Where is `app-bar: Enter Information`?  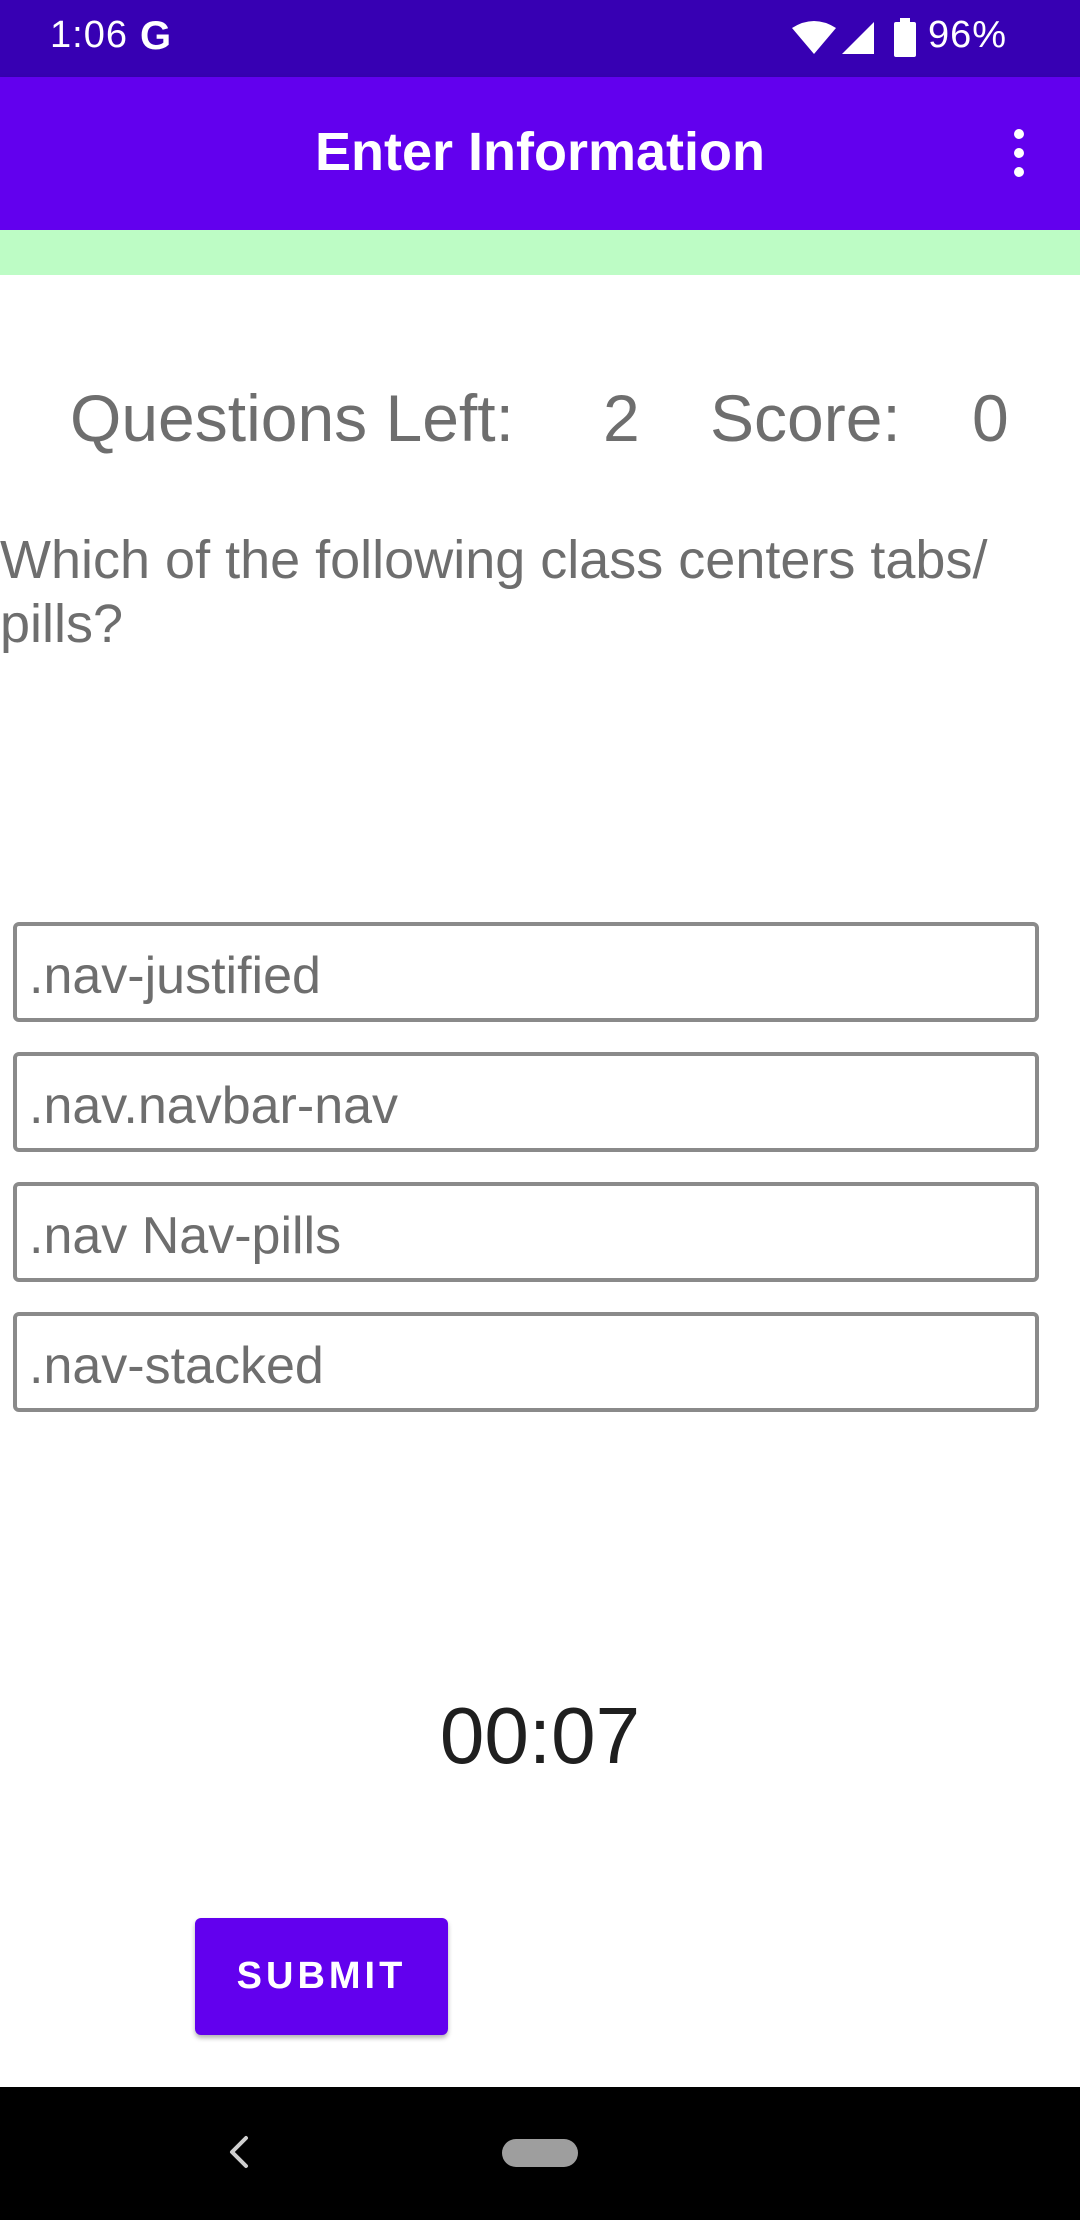 app-bar: Enter Information is located at coordinates (540, 153).